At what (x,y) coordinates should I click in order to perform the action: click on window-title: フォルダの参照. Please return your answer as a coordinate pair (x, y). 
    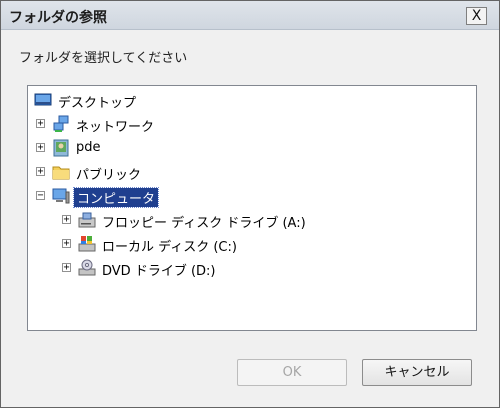
    Looking at the image, I should click on (58, 18).